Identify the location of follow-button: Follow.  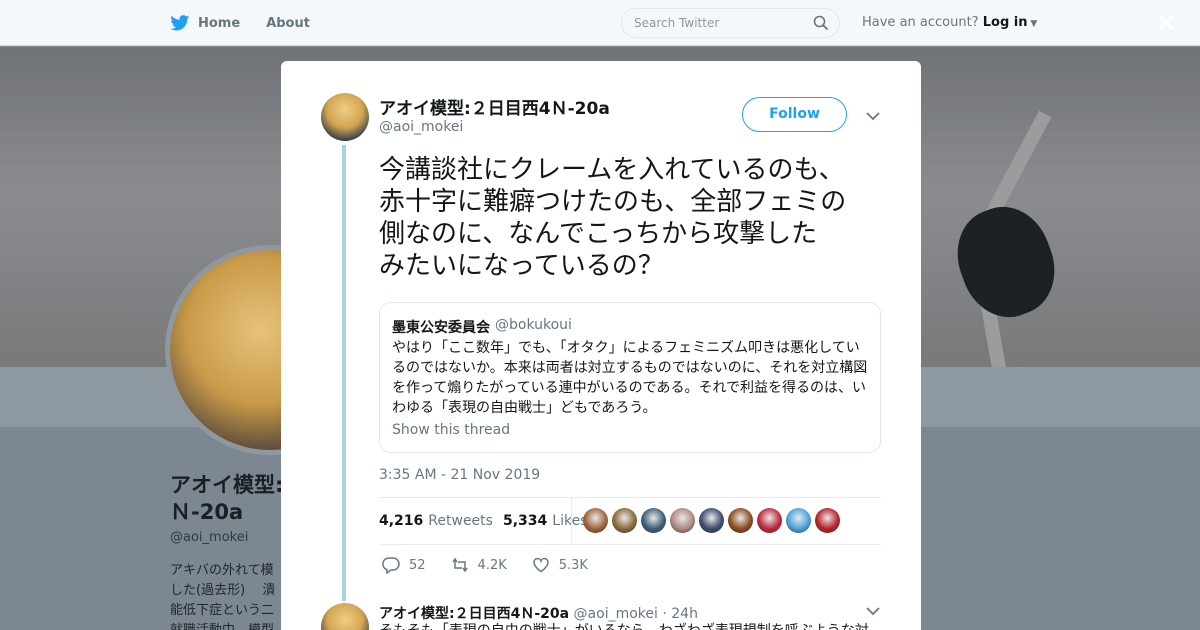
(794, 114).